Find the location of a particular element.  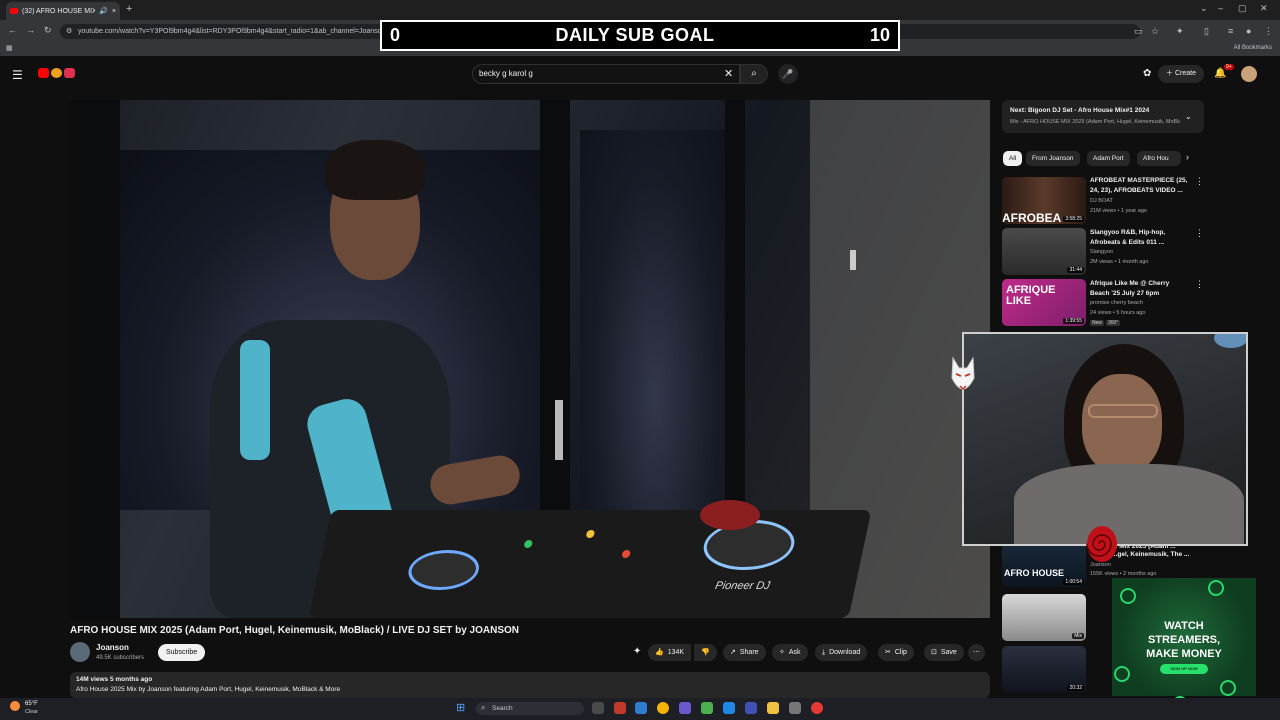

sub-goal-label: DAILY SUB GOAL is located at coordinates (635, 35).